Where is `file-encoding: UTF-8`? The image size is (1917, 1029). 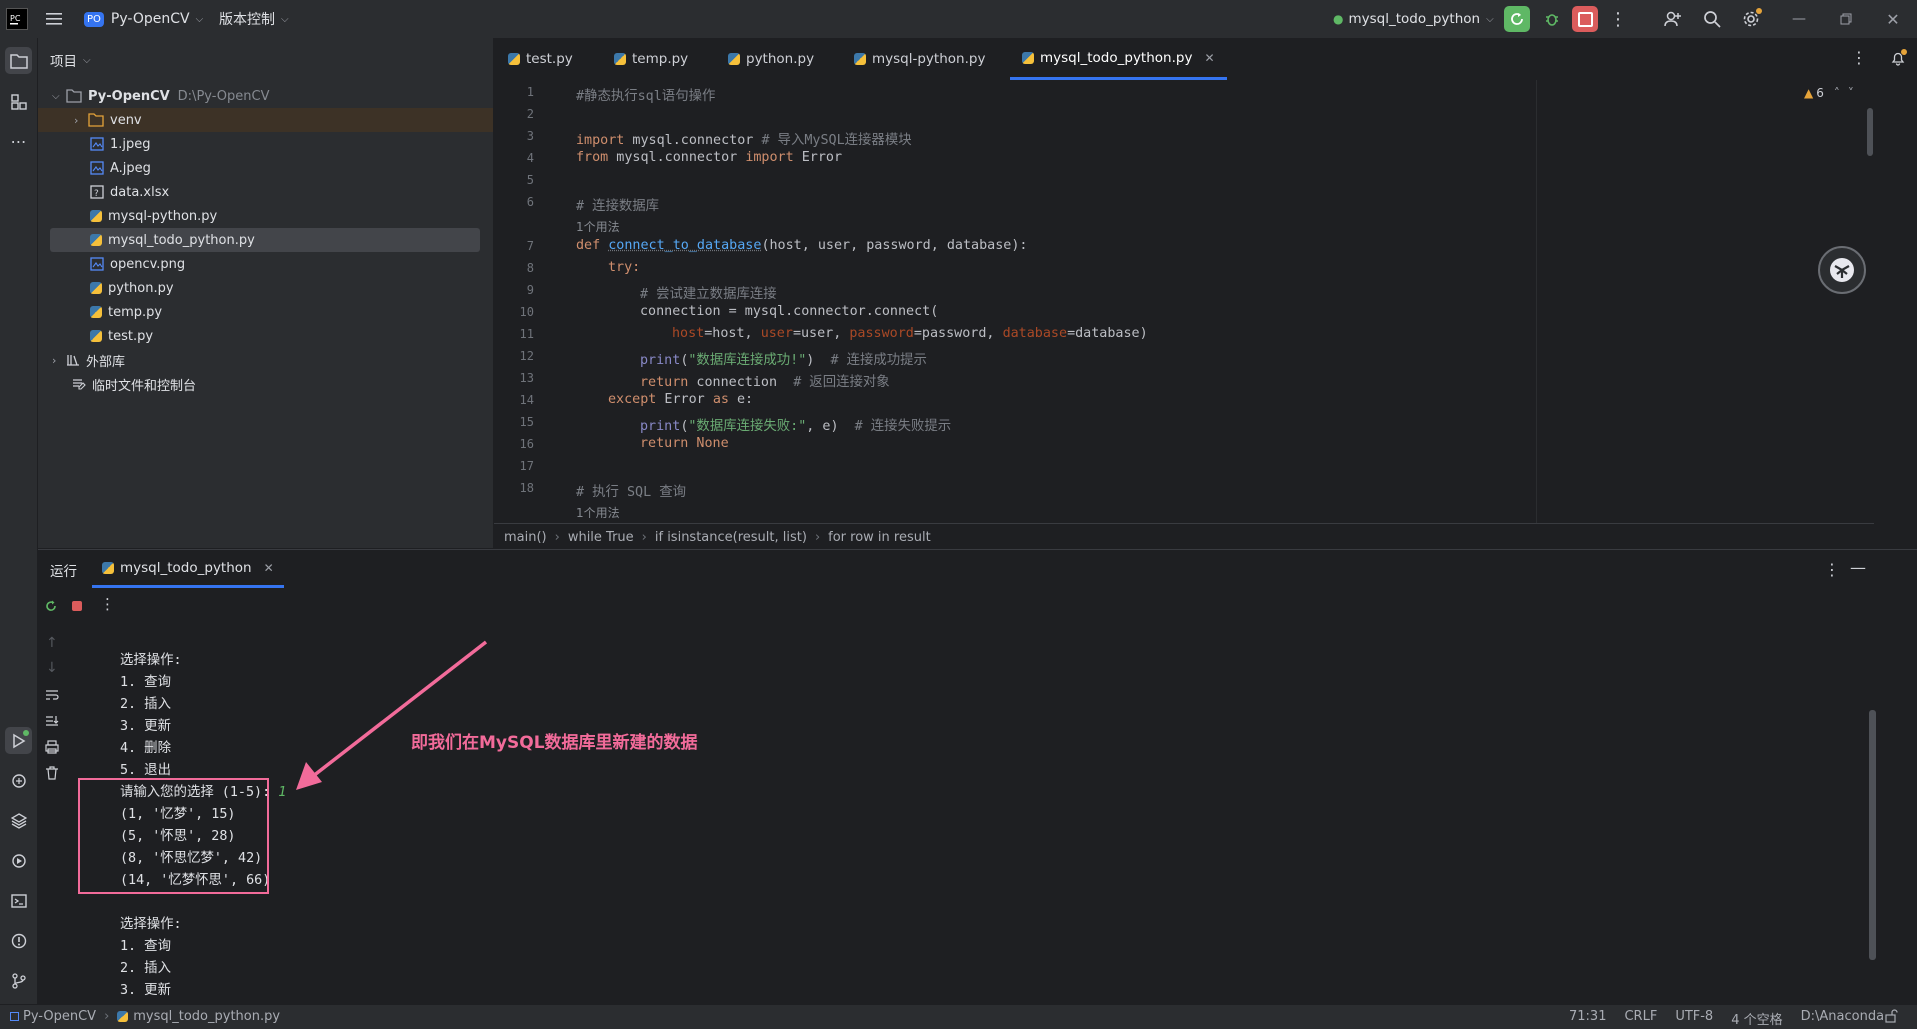 file-encoding: UTF-8 is located at coordinates (1694, 1018).